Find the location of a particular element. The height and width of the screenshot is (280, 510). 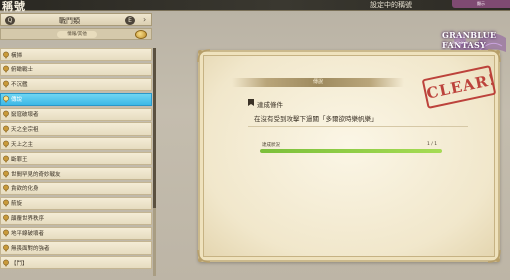

category-label: 戰鬥類 is located at coordinates (69, 21).